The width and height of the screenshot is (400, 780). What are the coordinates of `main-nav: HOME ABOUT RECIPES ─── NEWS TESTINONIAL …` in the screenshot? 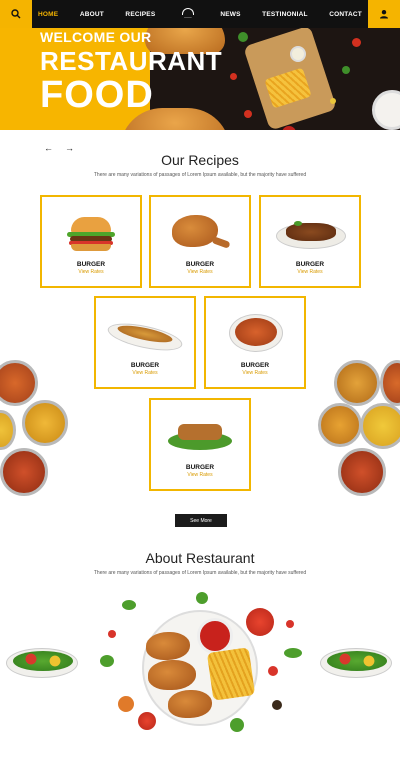 It's located at (200, 14).